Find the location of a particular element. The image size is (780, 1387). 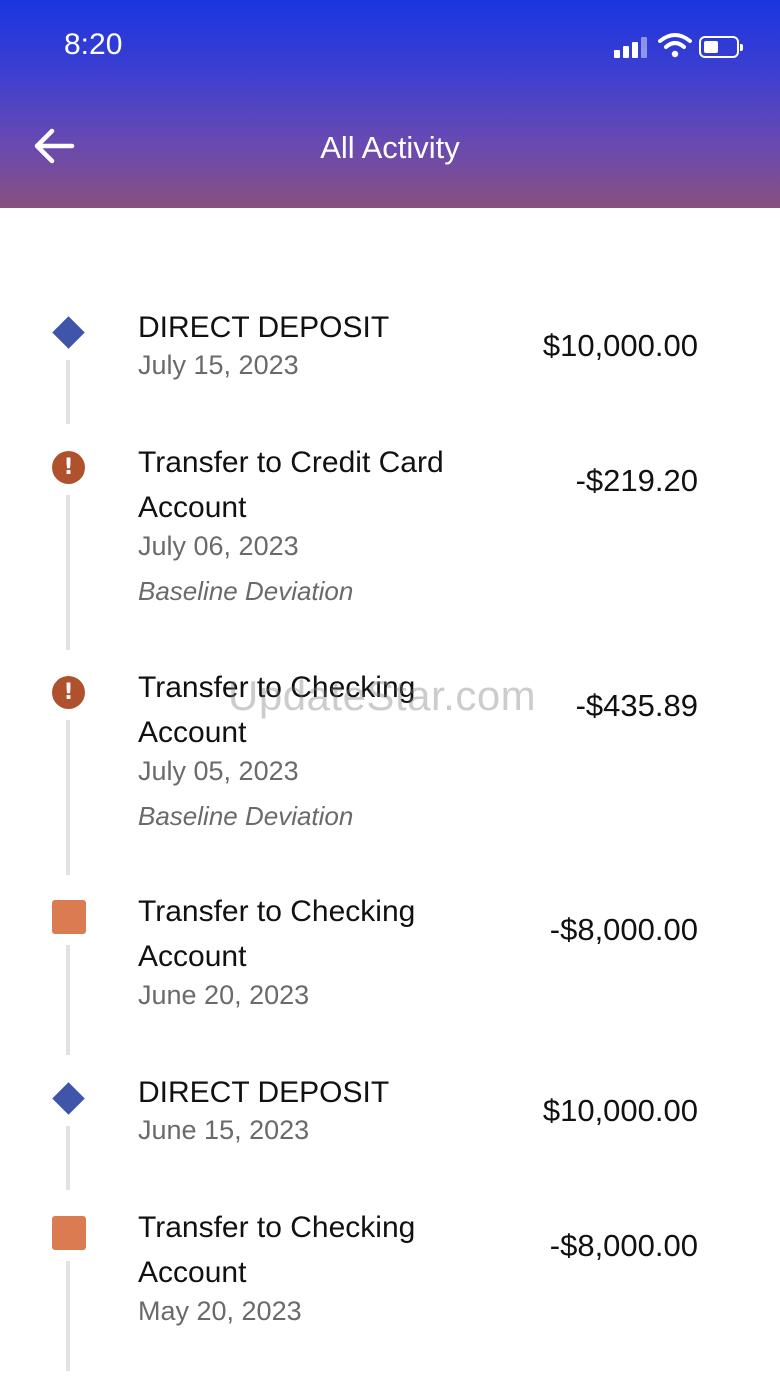

activity-date: July 05, 2023 is located at coordinates (218, 771).